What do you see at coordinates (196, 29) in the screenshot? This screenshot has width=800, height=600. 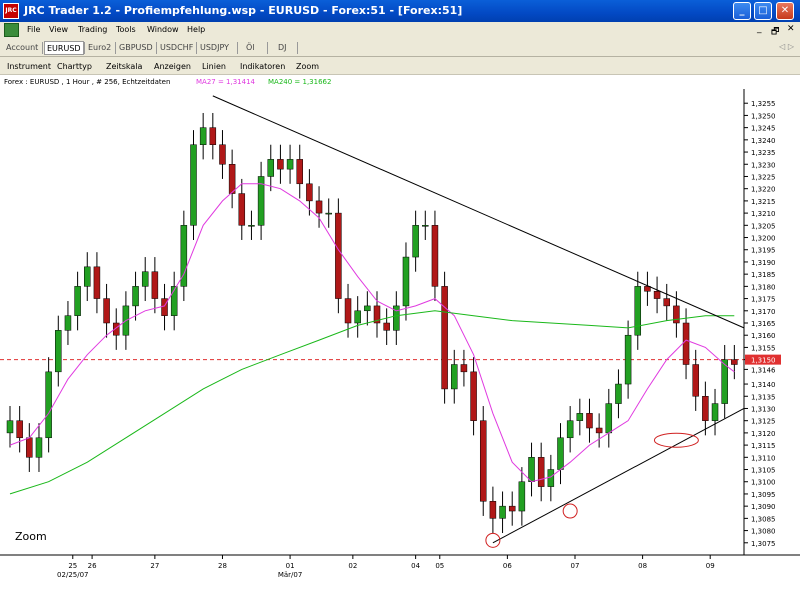 I see `menu-help: Help` at bounding box center [196, 29].